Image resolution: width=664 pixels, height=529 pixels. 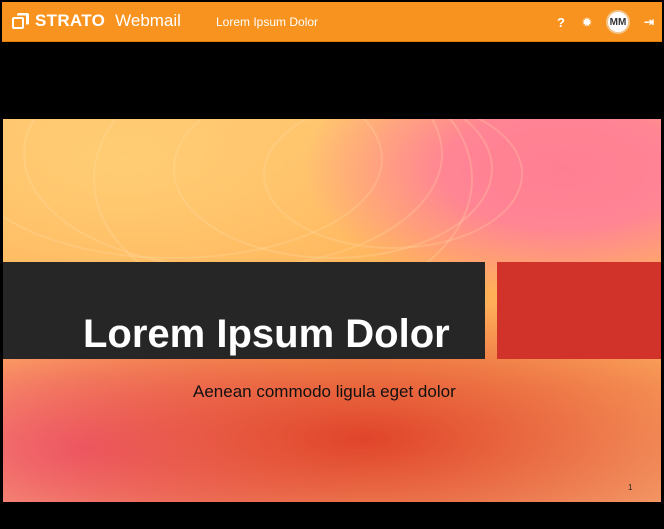 What do you see at coordinates (587, 22) in the screenshot?
I see `gear-icon: ✹` at bounding box center [587, 22].